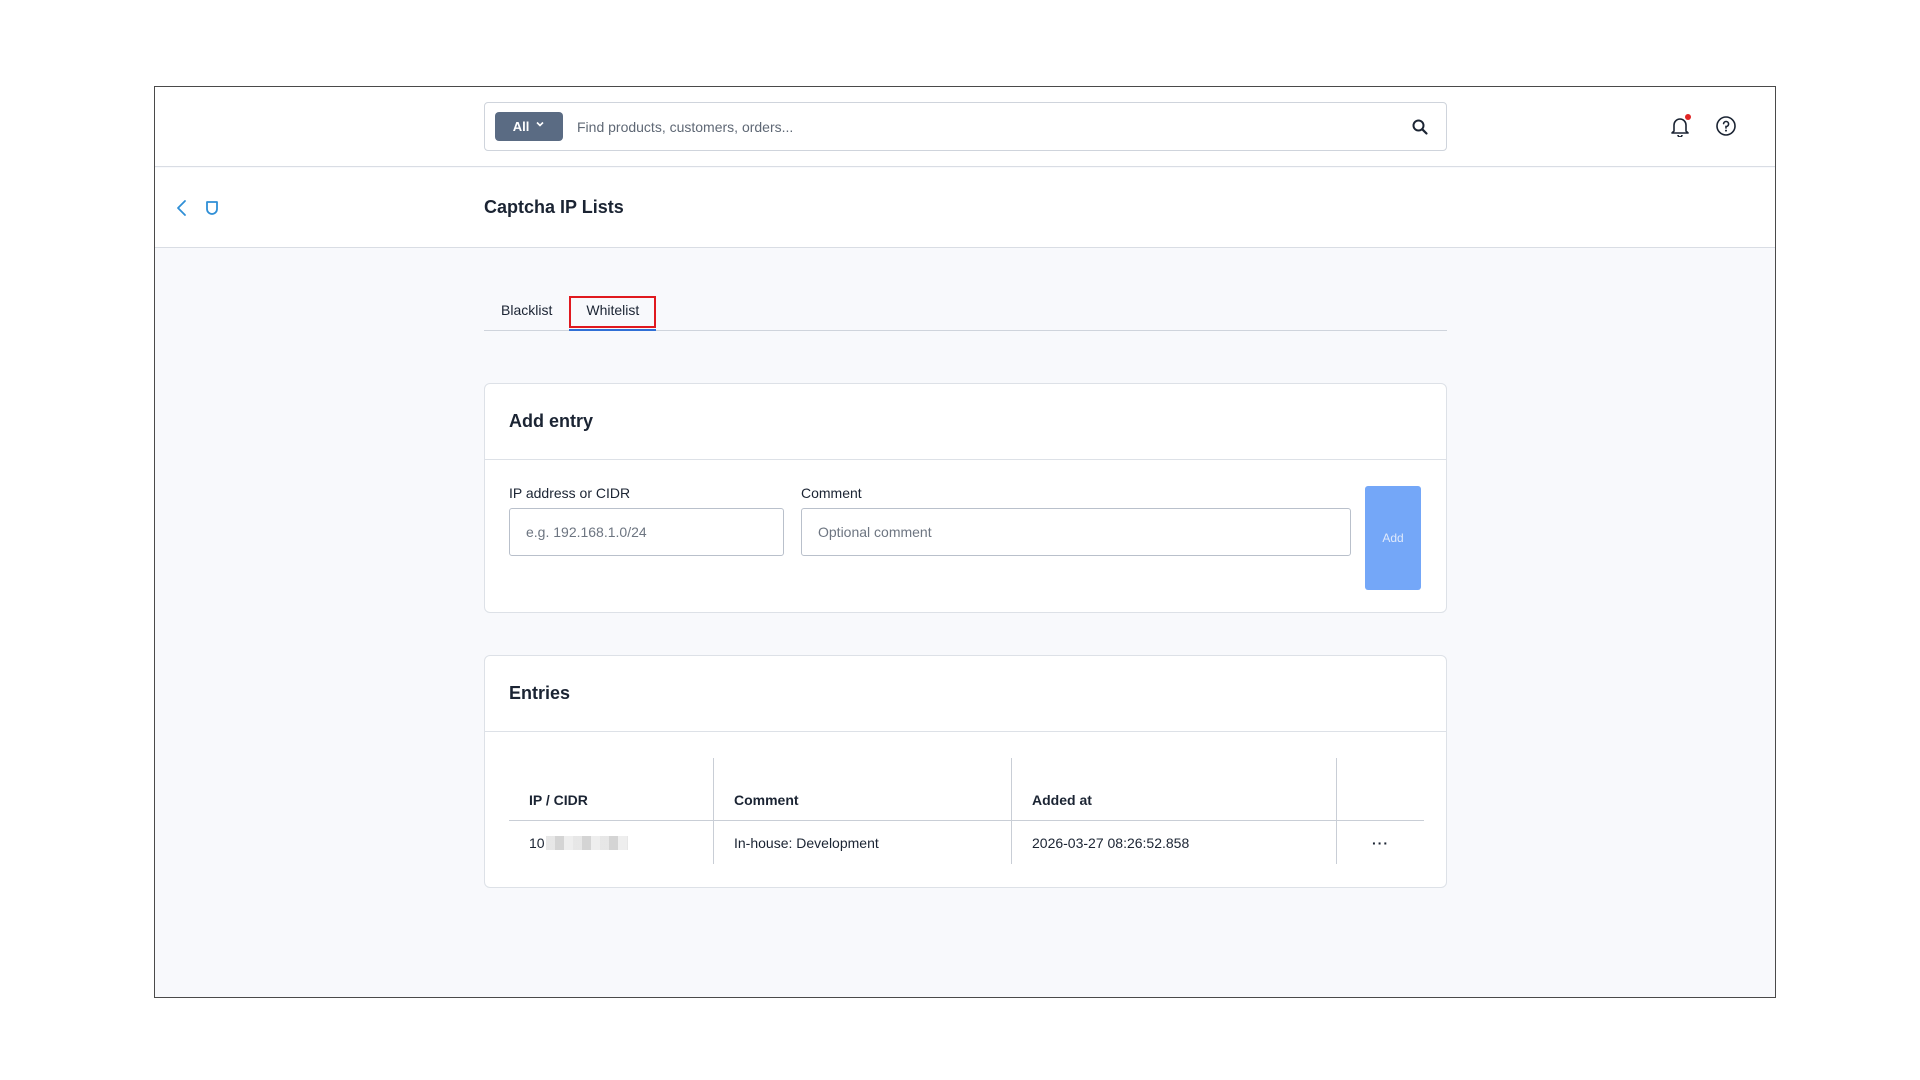 This screenshot has height=1080, width=1920. Describe the element at coordinates (1703, 126) in the screenshot. I see `top-actions` at that location.